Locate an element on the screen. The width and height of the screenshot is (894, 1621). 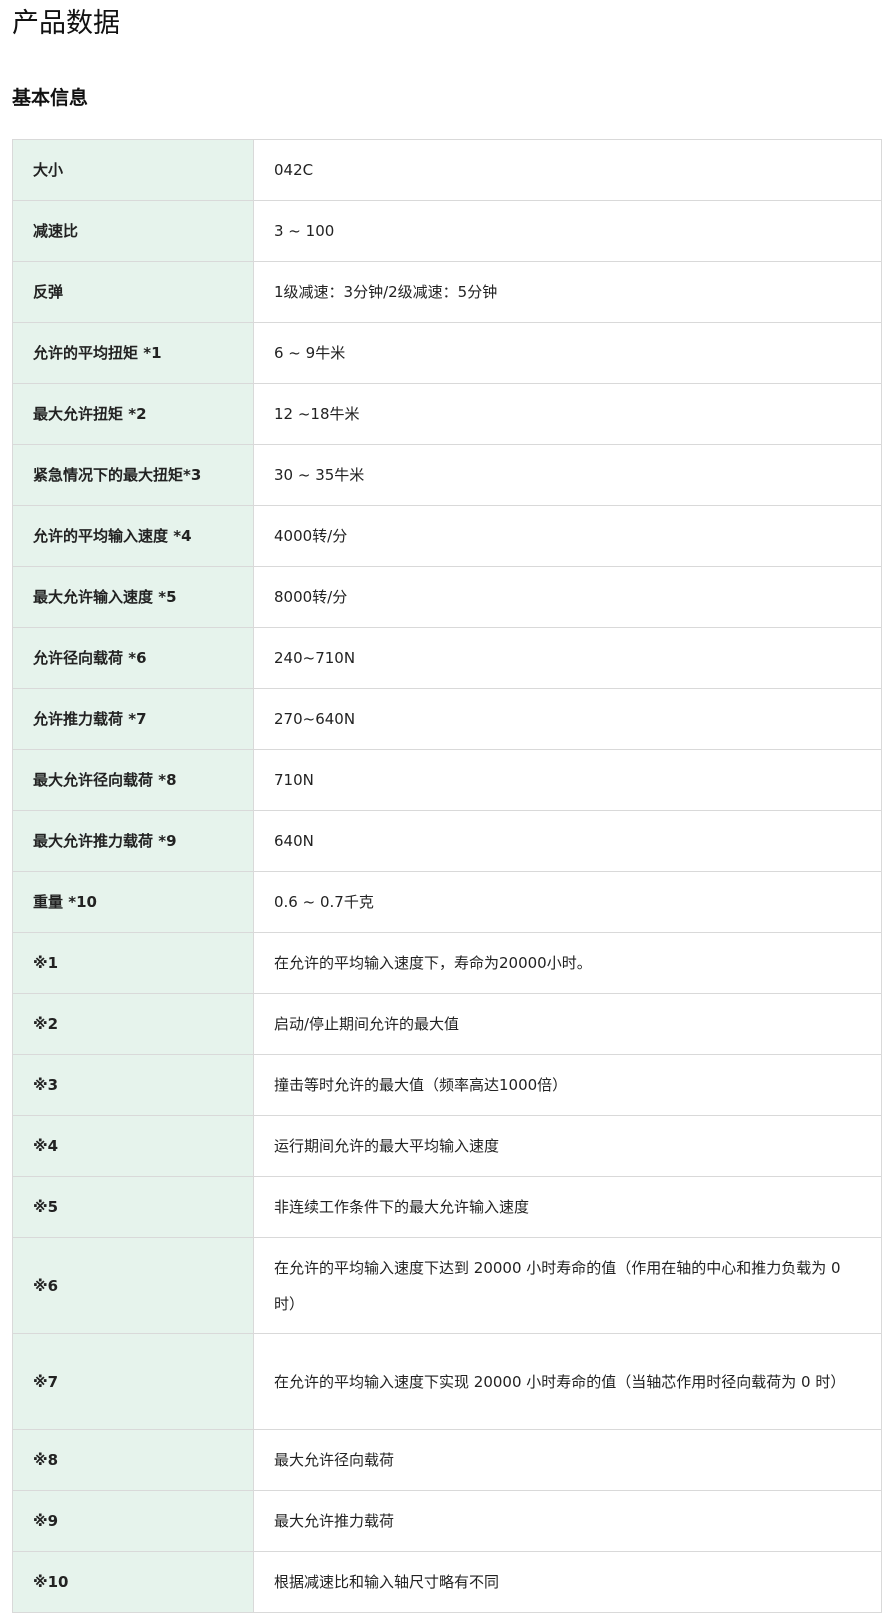
note-value: 启动/停止期间允许的最大值 is located at coordinates (567, 1024).